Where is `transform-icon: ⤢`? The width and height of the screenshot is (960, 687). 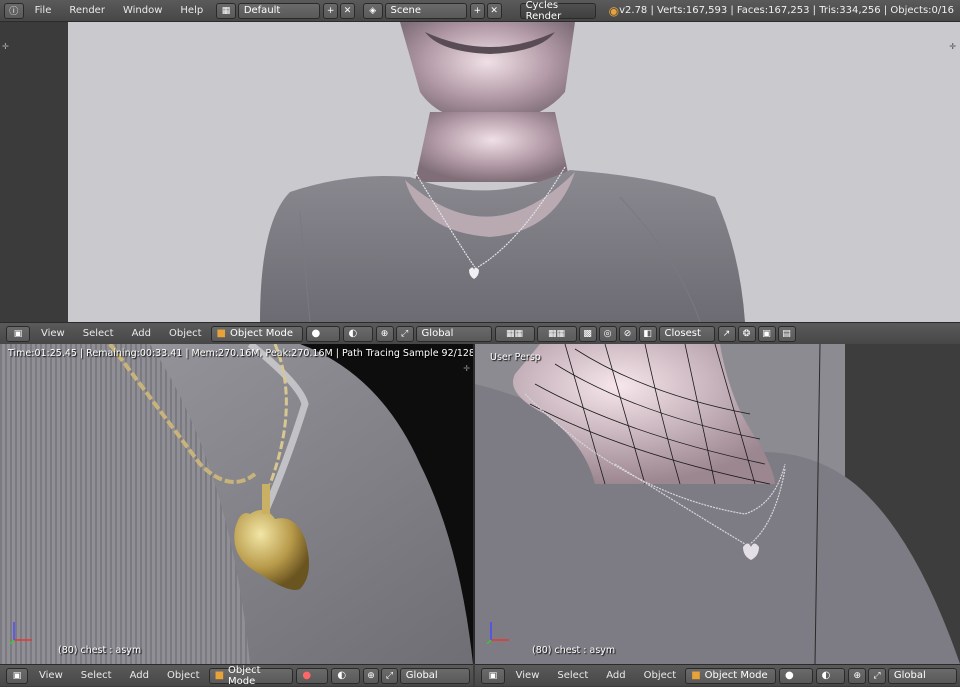
transform-icon: ⤢ is located at coordinates (404, 333).